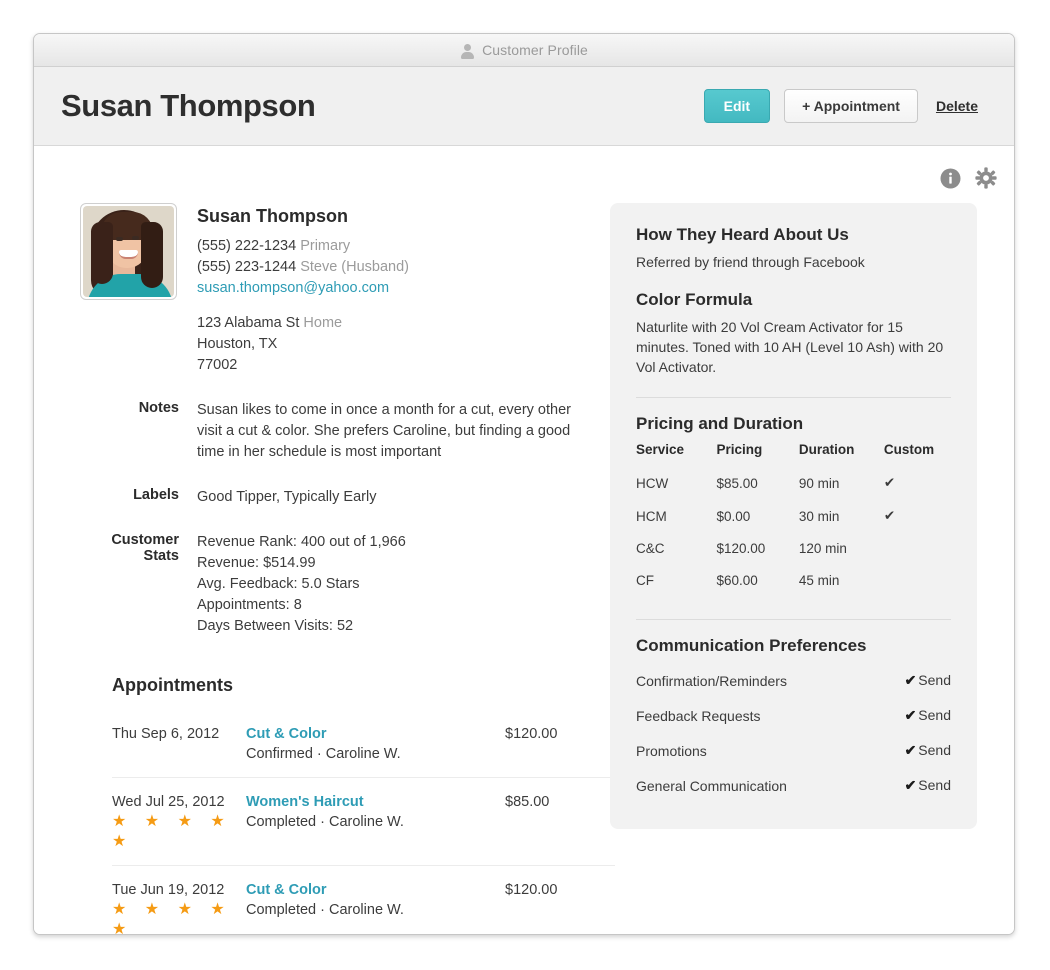  What do you see at coordinates (293, 288) in the screenshot?
I see `email-link: susan.thompson@yahoo.com` at bounding box center [293, 288].